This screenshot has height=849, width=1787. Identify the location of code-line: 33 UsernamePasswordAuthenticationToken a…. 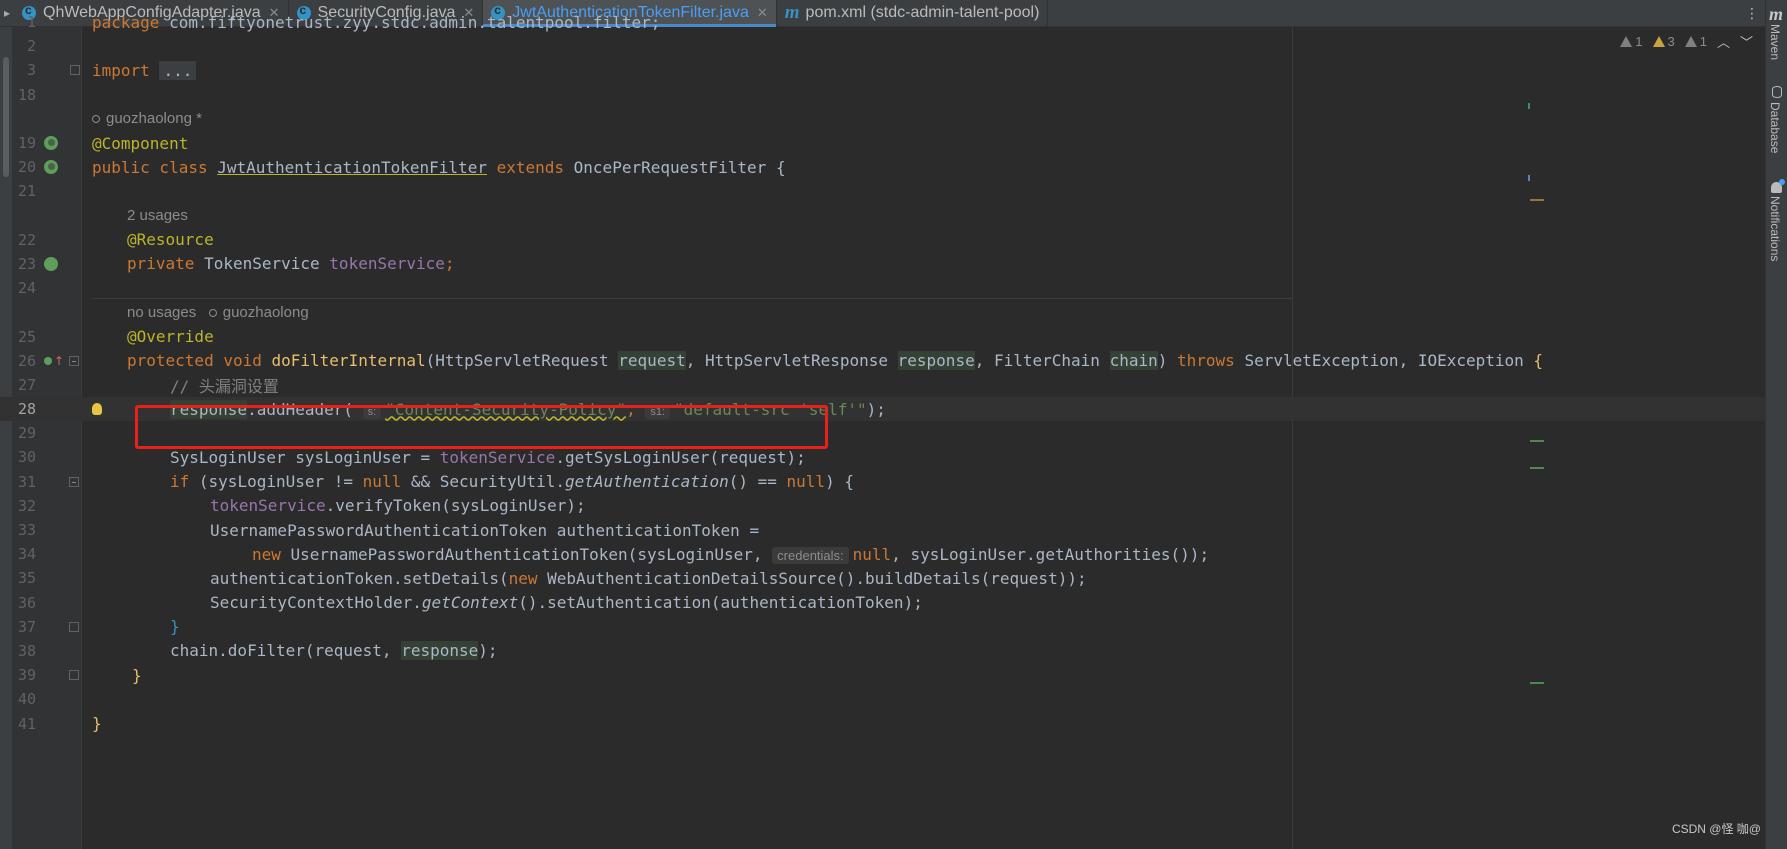
(882, 530).